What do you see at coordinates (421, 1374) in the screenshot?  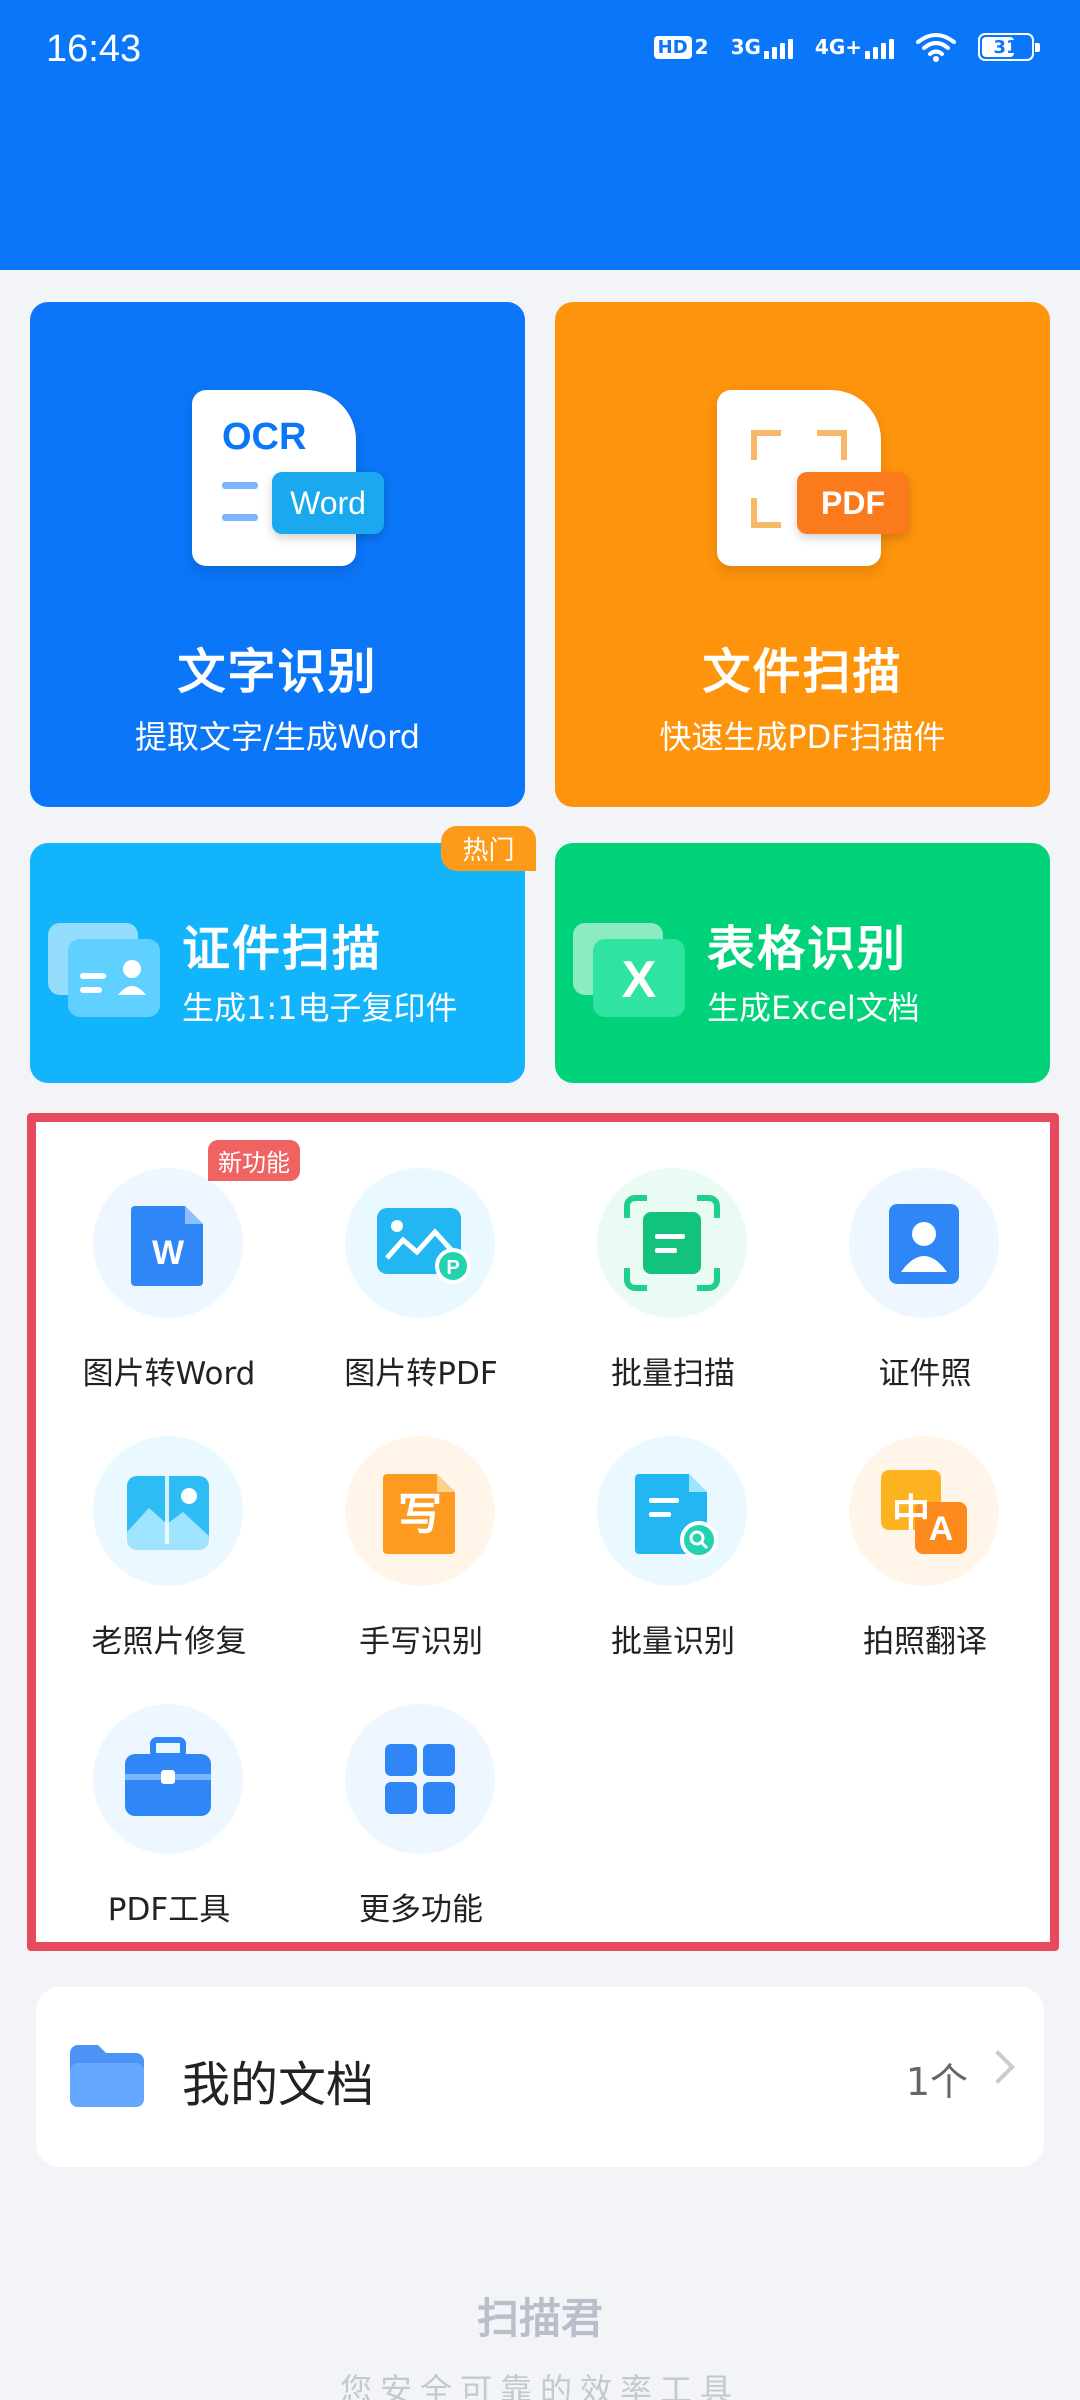 I see `tool-label: 图片转PDF` at bounding box center [421, 1374].